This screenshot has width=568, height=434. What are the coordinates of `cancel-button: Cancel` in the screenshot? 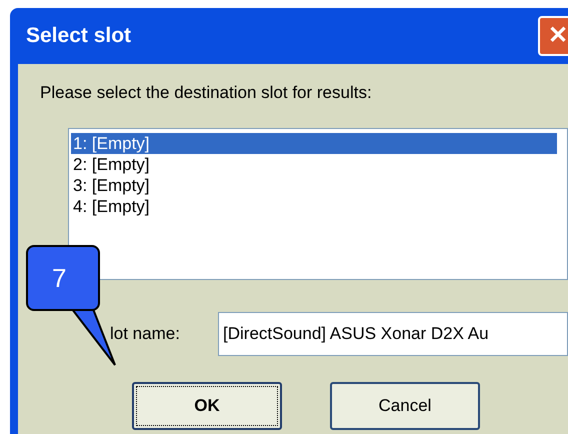 It's located at (405, 406).